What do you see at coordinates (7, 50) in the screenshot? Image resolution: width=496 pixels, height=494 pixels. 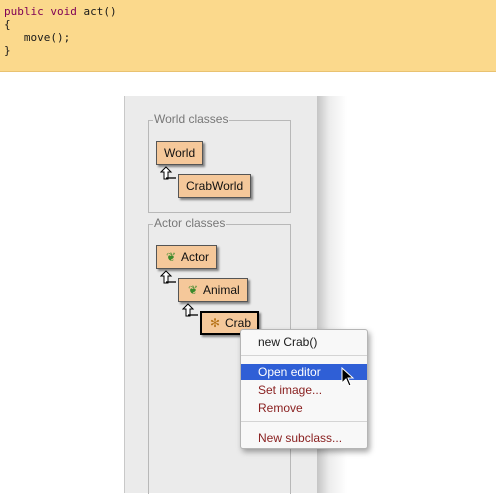 I see `code-line-4: }` at bounding box center [7, 50].